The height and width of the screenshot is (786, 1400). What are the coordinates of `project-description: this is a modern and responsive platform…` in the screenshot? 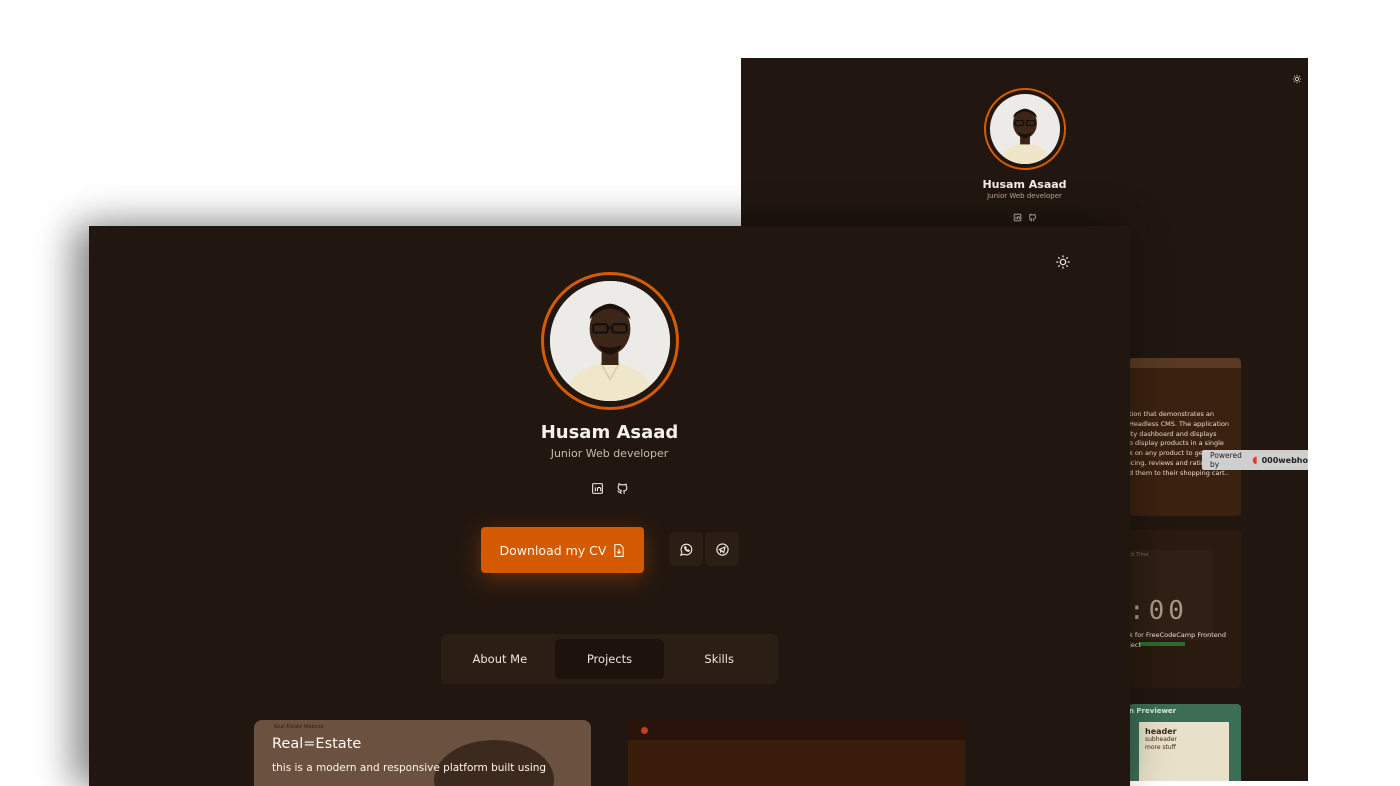 It's located at (409, 768).